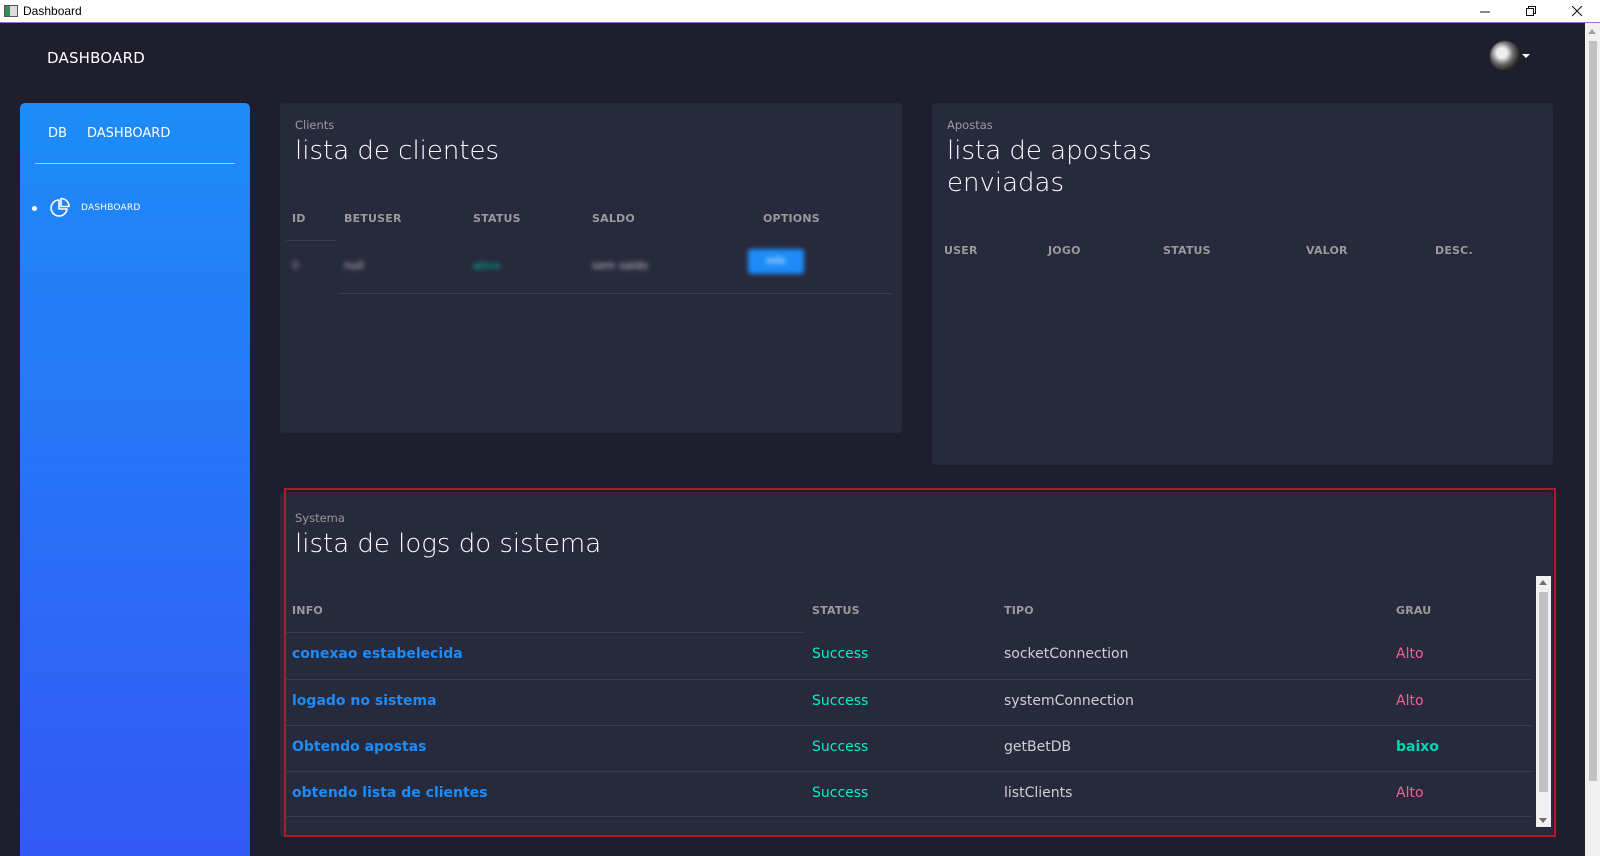 The image size is (1600, 856). What do you see at coordinates (1019, 610) in the screenshot?
I see `table-header-tipo: TIPO` at bounding box center [1019, 610].